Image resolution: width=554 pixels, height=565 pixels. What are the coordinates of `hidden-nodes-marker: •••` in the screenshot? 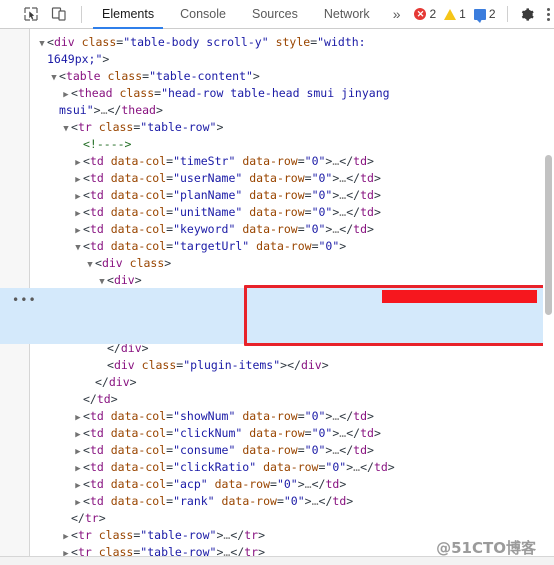 It's located at (24, 300).